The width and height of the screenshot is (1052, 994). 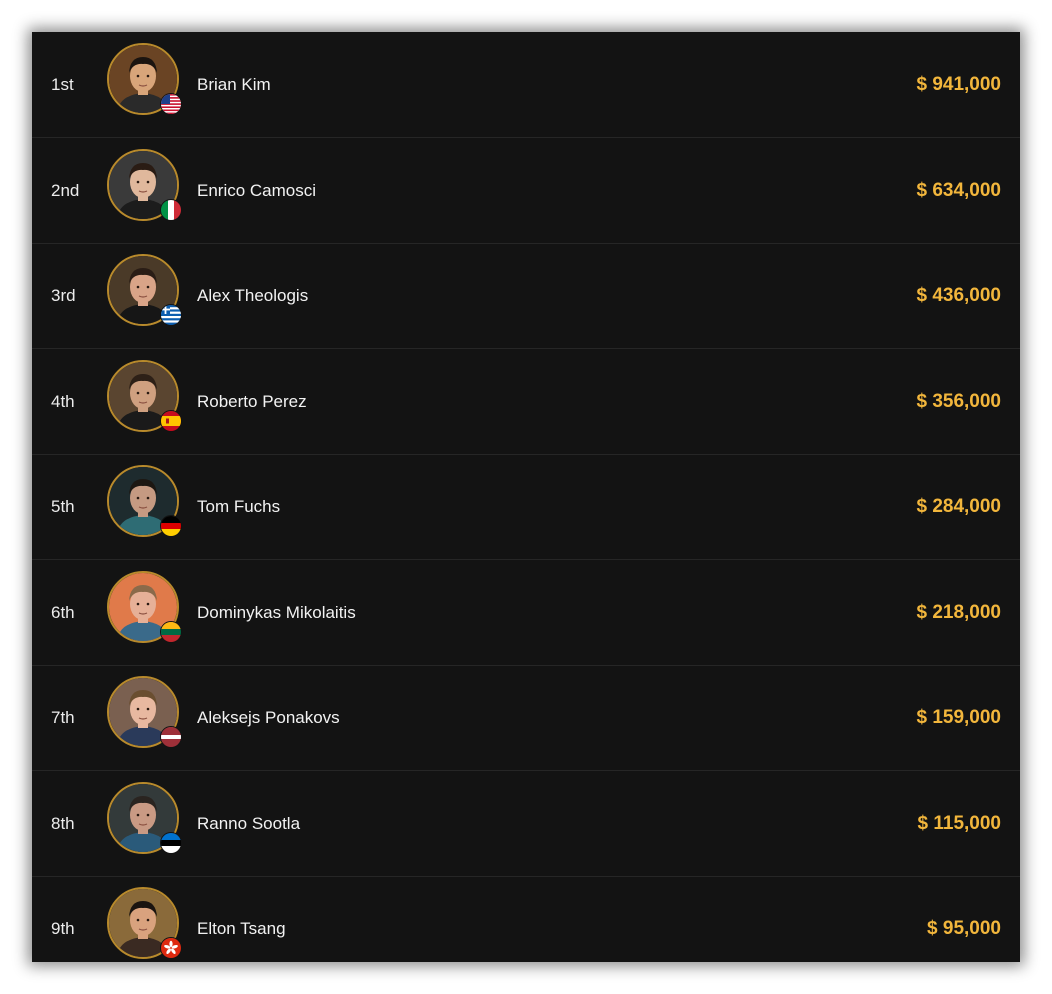 What do you see at coordinates (171, 631) in the screenshot?
I see `flag-lt-icon` at bounding box center [171, 631].